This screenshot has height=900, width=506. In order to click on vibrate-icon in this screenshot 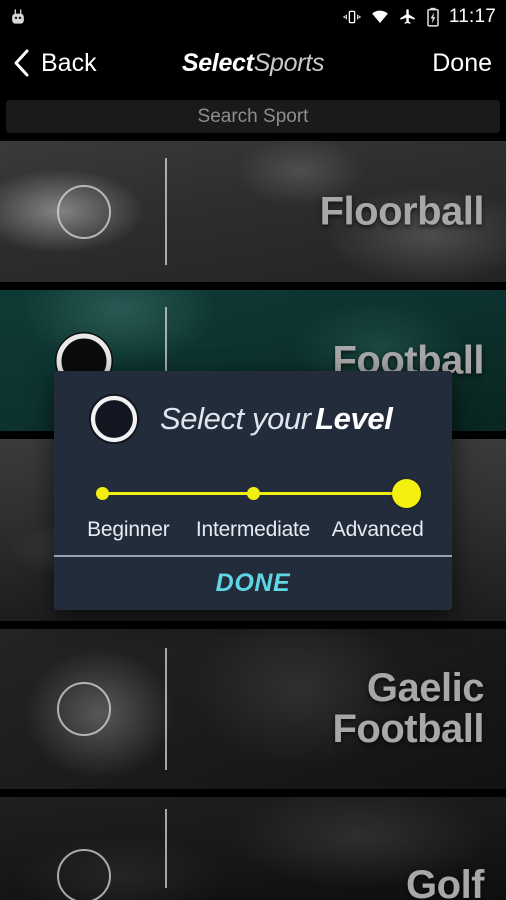, I will do `click(352, 17)`.